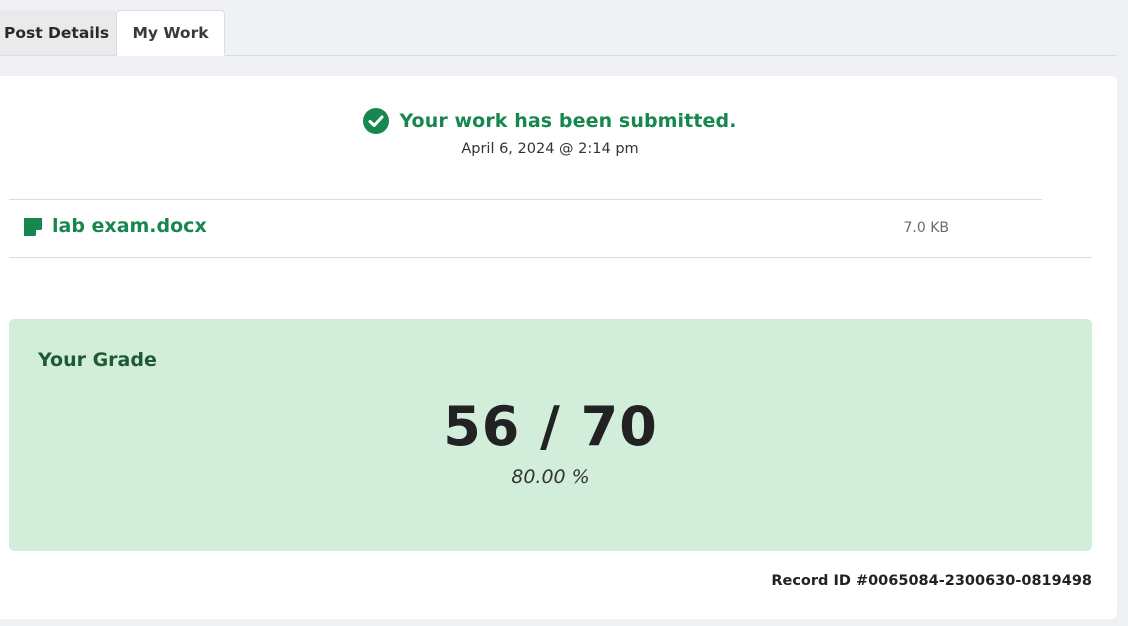 This screenshot has height=626, width=1128. I want to click on submission-date: April 6, 2024 @ 2:14 pm, so click(550, 149).